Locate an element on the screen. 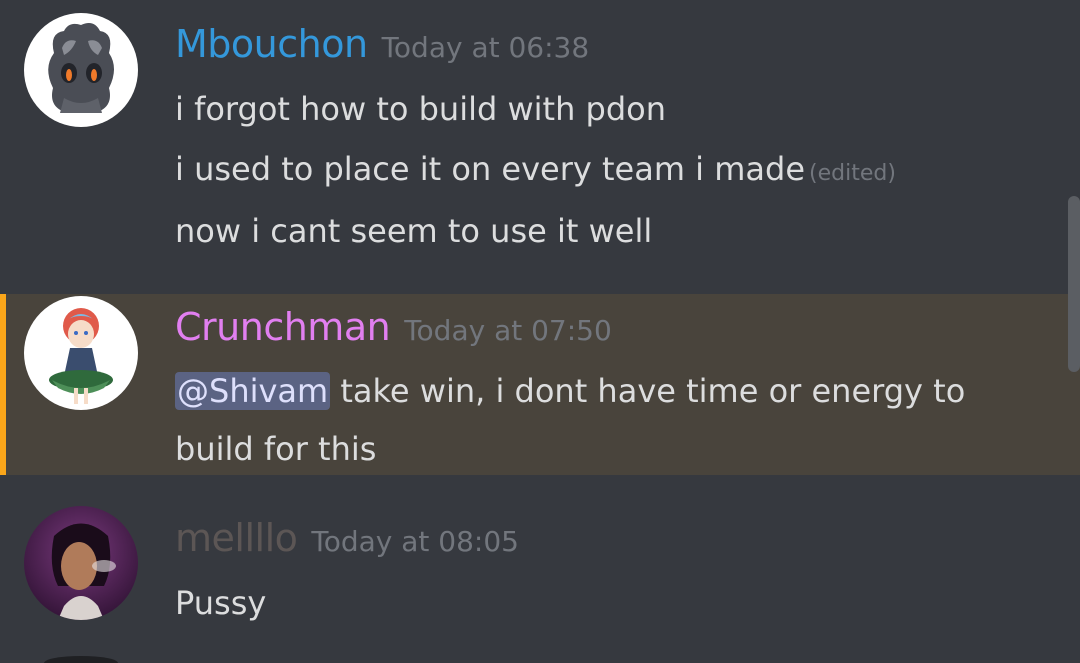  message-text-content: take win, i dont have time or energy to is located at coordinates (648, 391).